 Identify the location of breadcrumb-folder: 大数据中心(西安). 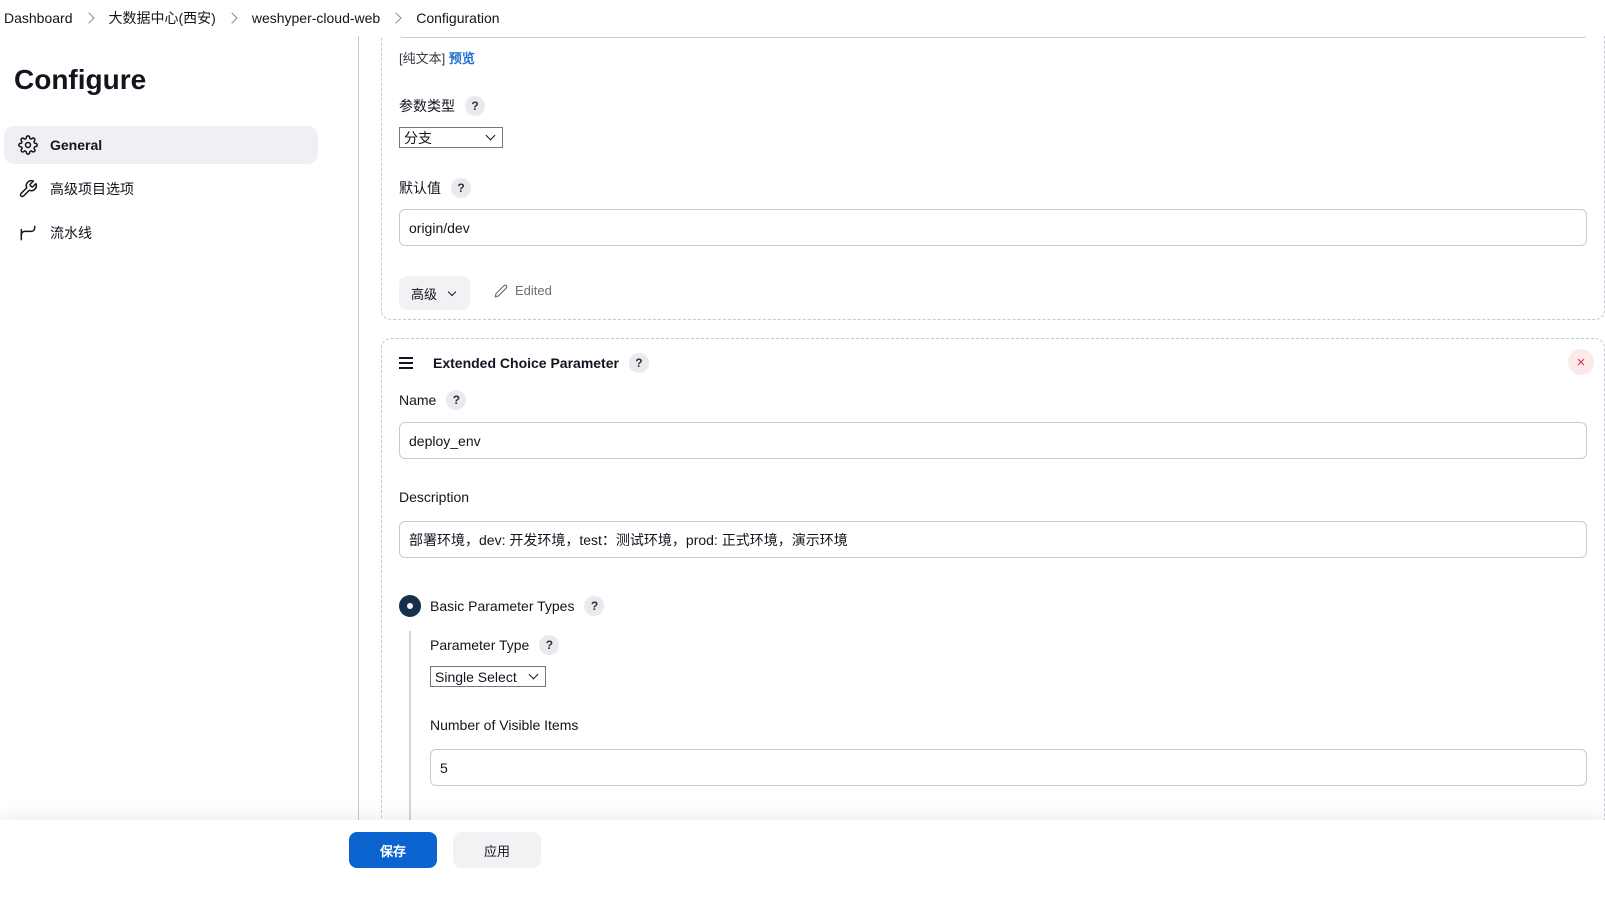
(162, 18).